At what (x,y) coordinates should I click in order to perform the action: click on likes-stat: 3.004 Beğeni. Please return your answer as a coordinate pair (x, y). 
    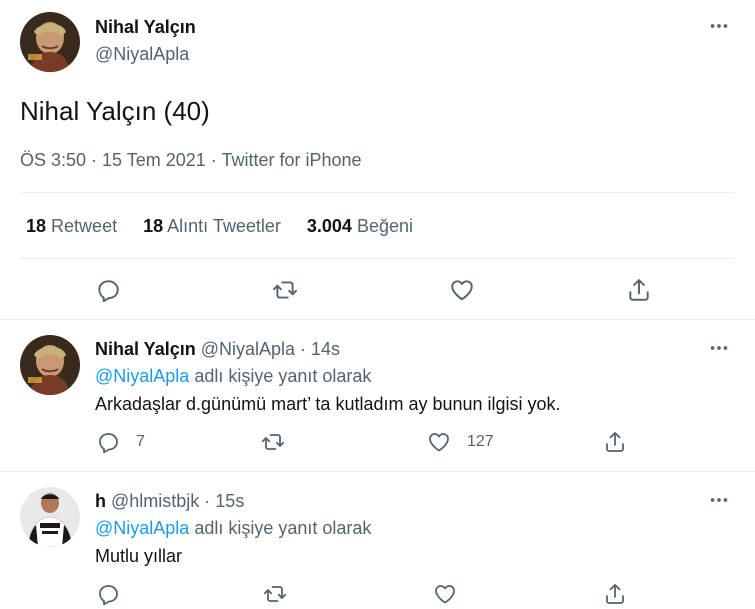
    Looking at the image, I should click on (360, 226).